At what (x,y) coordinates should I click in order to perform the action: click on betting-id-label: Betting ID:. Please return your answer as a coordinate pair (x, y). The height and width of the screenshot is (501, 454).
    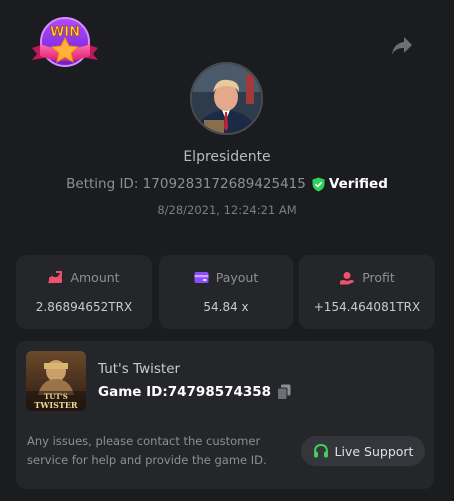
    Looking at the image, I should click on (102, 184).